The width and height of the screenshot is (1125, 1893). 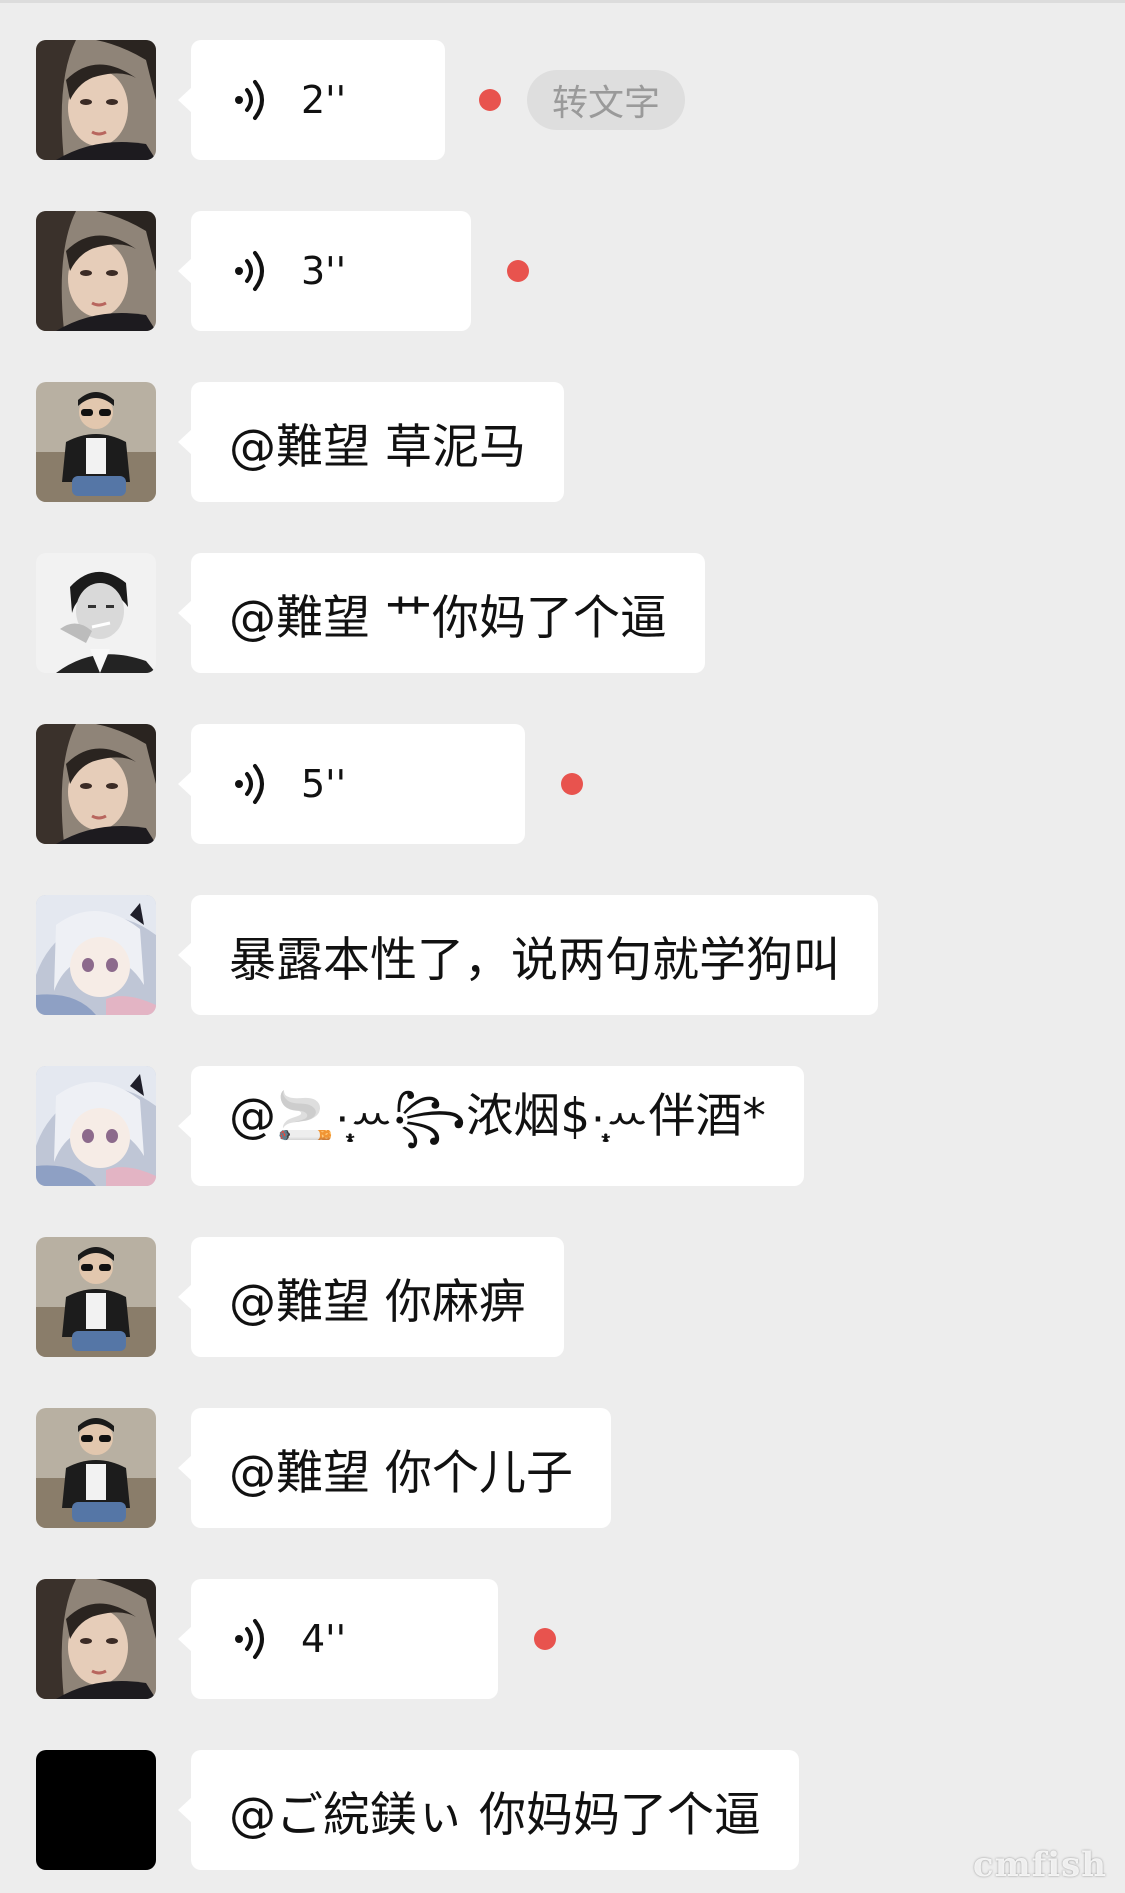 I want to click on message-row: 2'' 转文字, so click(x=562, y=100).